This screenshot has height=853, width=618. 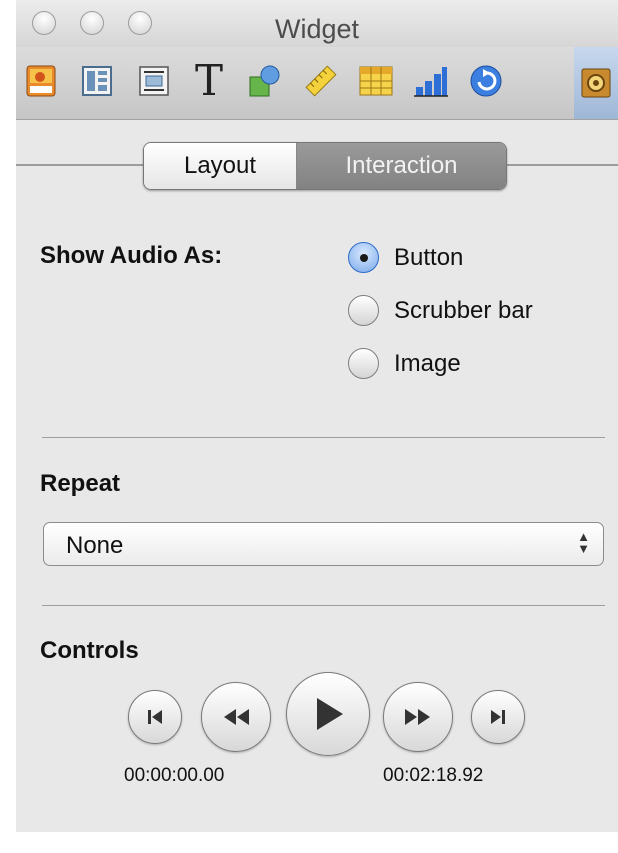 I want to click on shapes-icon, so click(x=264, y=81).